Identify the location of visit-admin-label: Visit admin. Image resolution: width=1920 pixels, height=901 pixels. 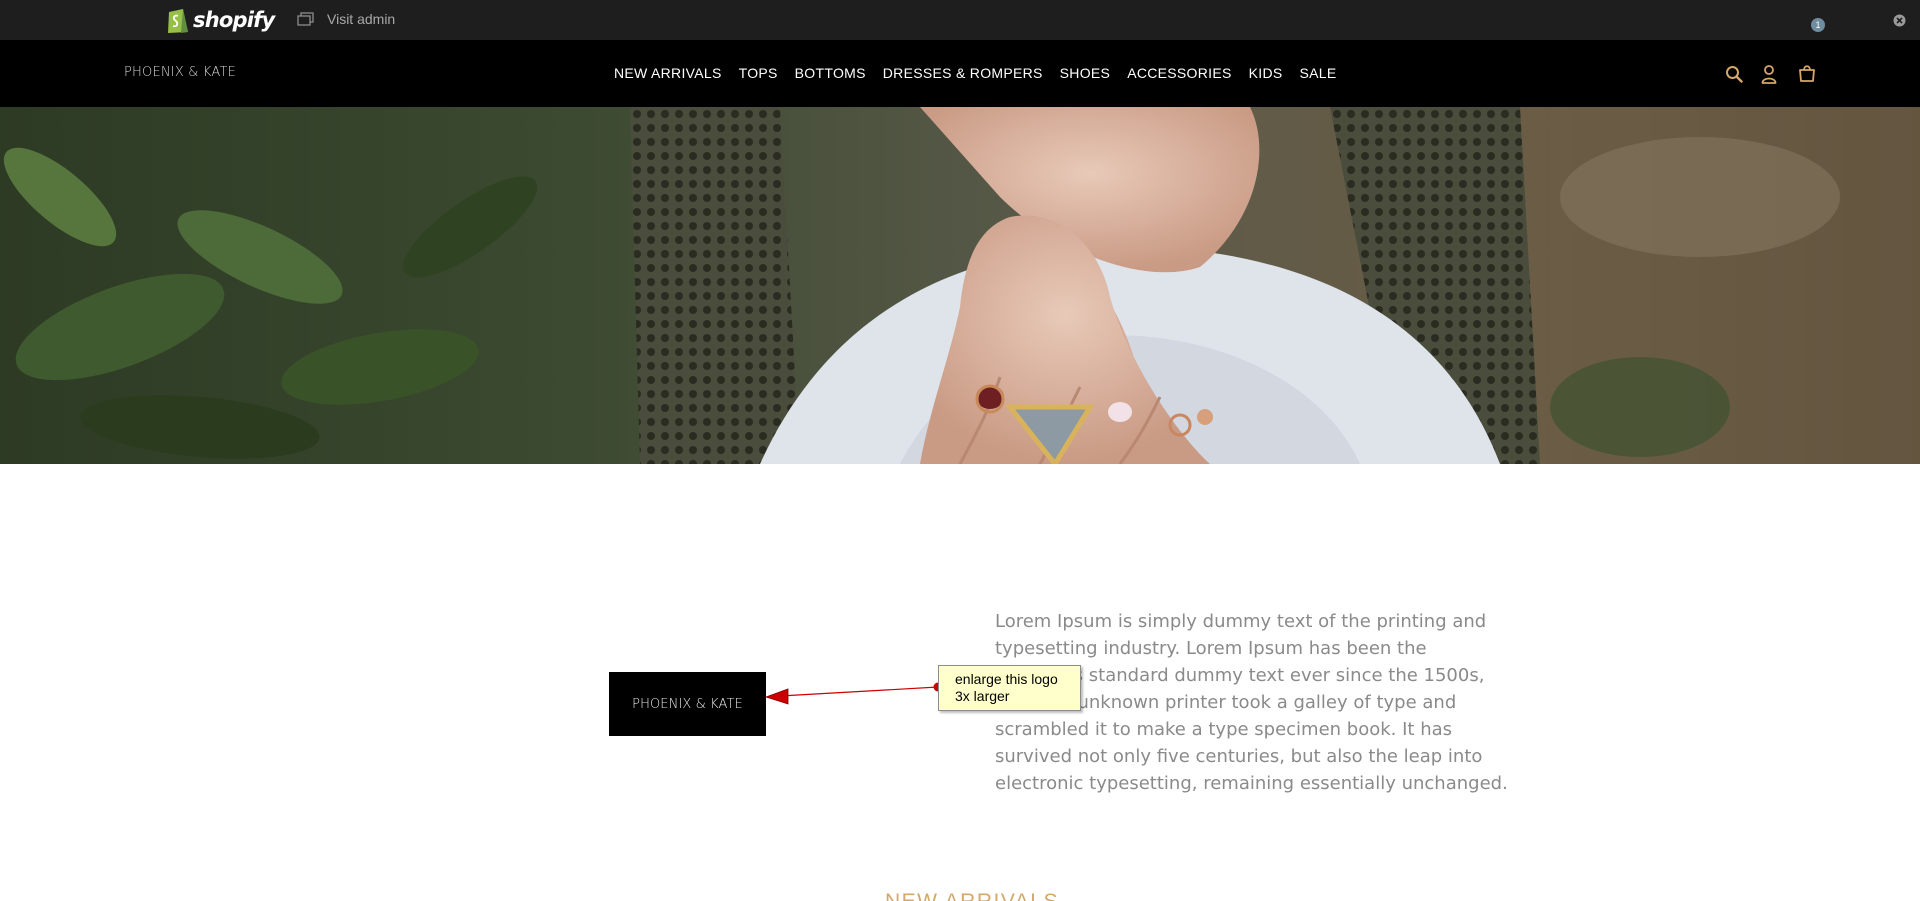
(361, 19).